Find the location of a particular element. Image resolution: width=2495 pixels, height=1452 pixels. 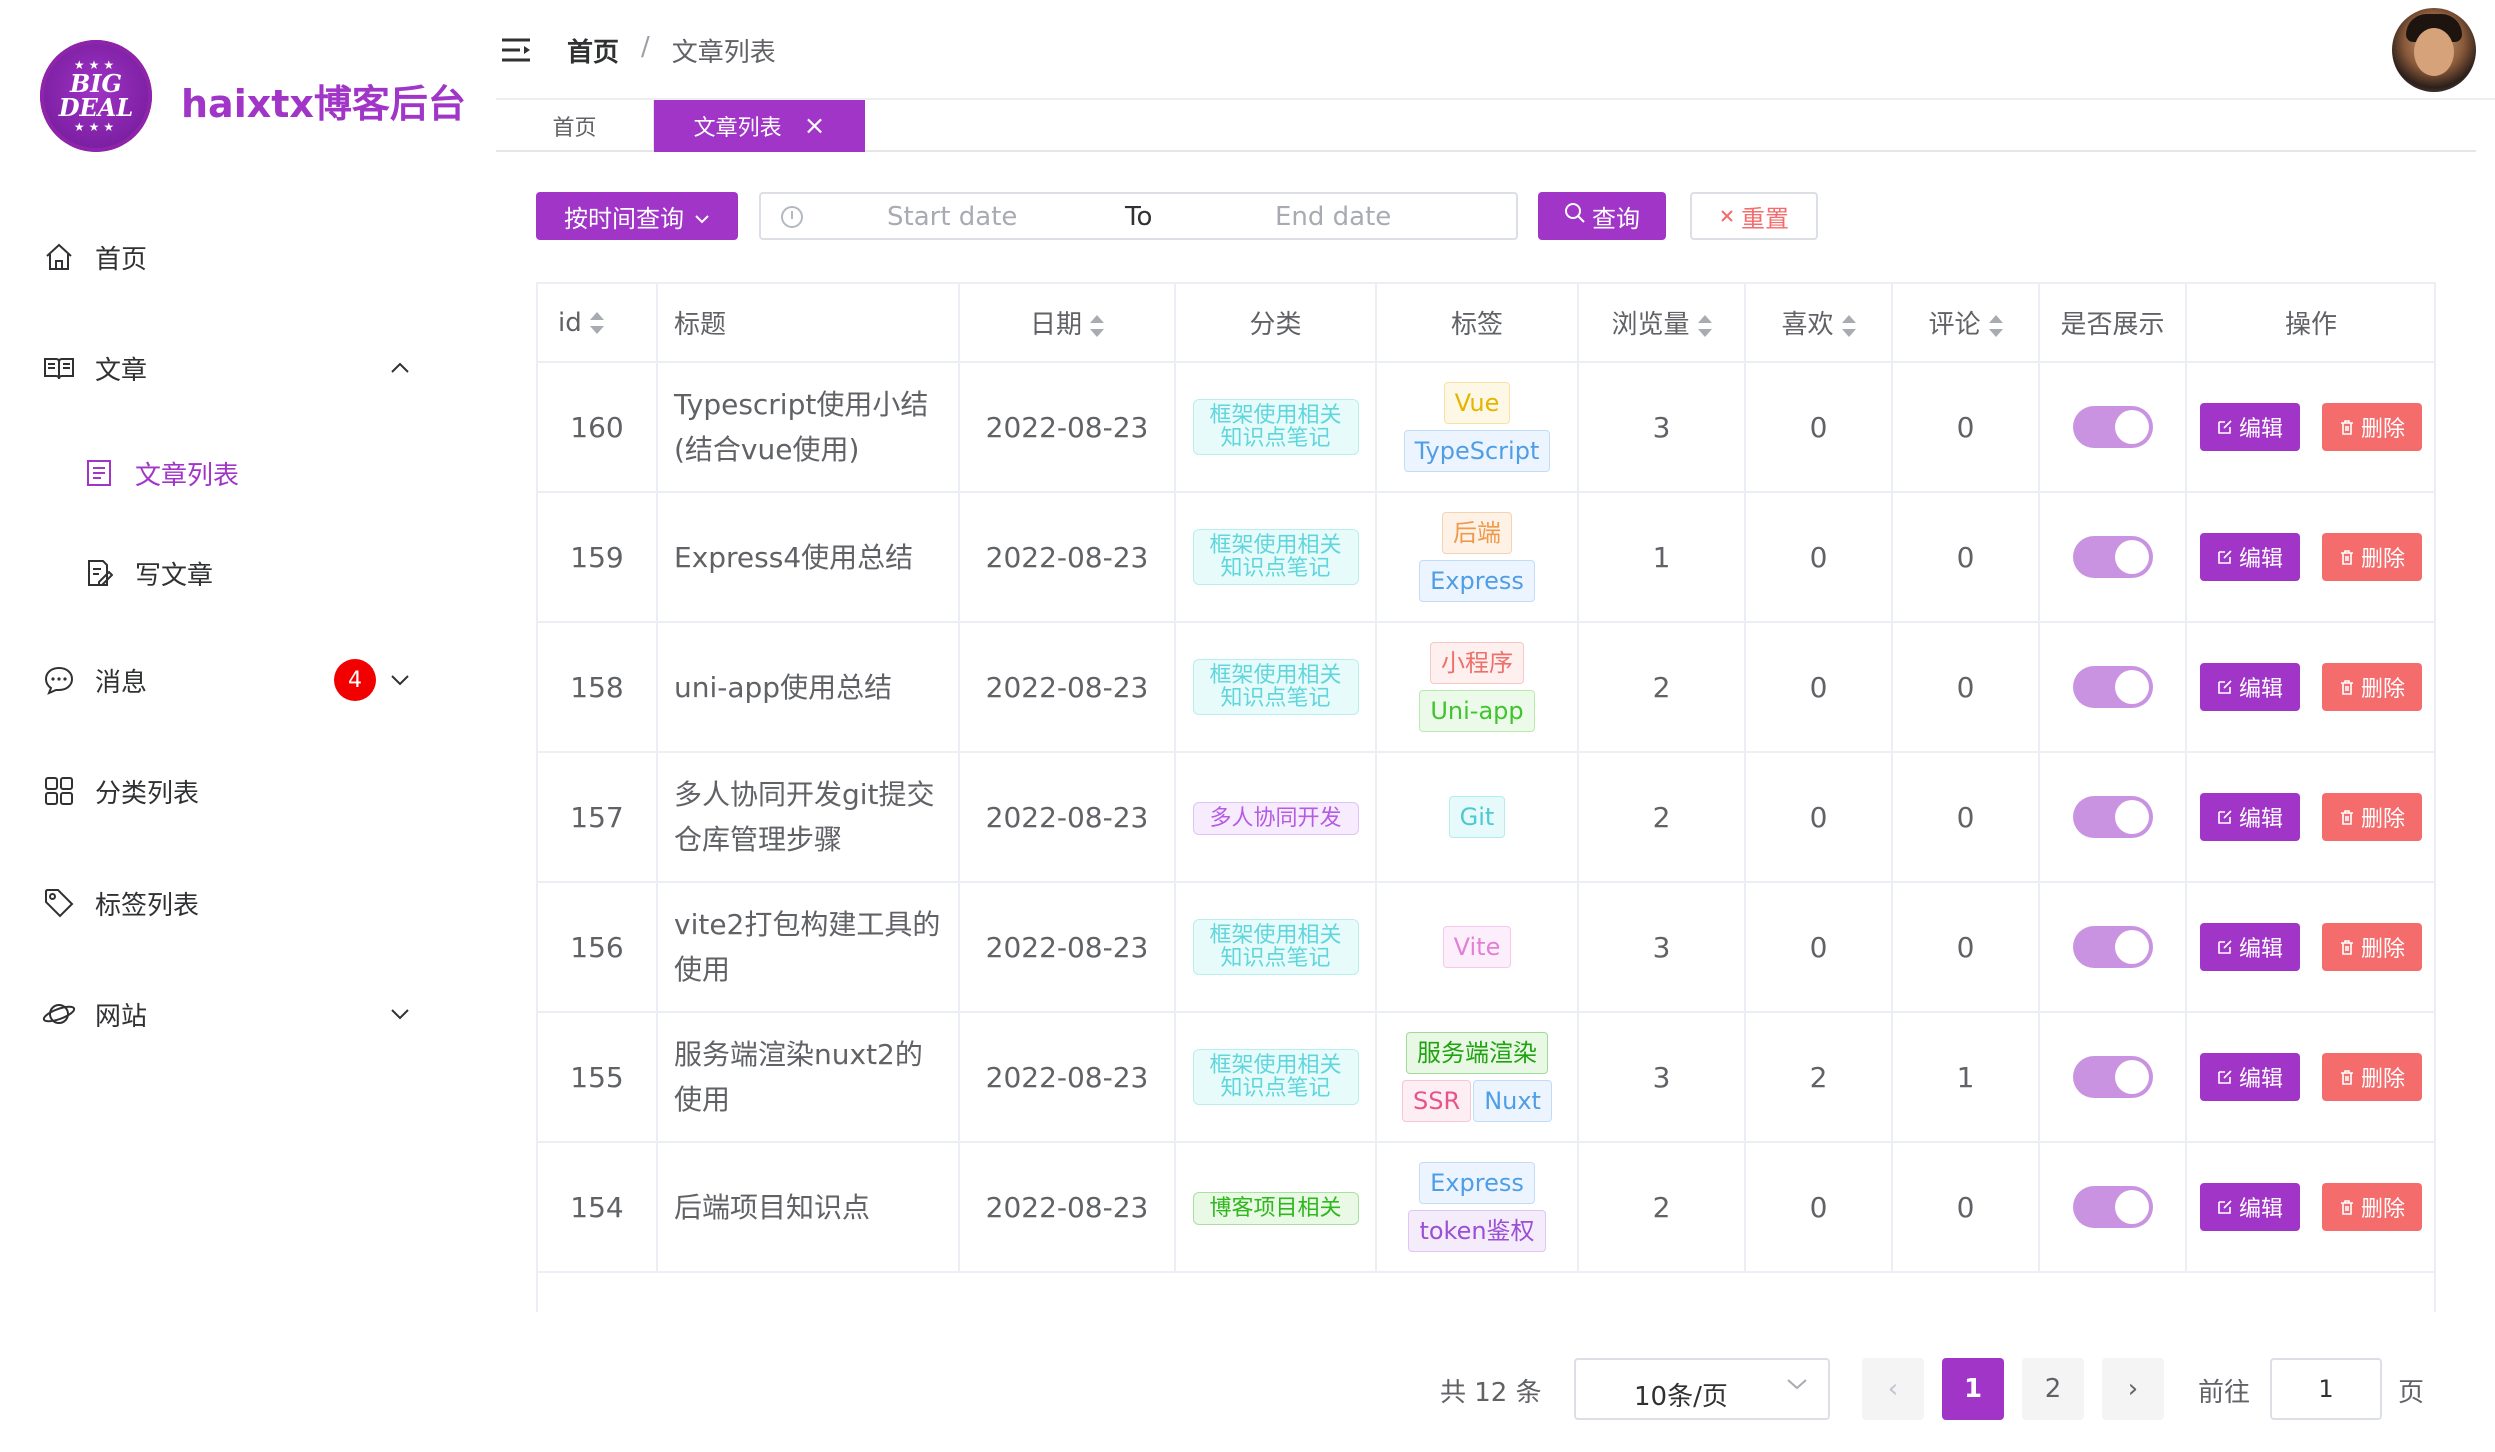

sidebar-item-label: 文章 is located at coordinates (121, 370).